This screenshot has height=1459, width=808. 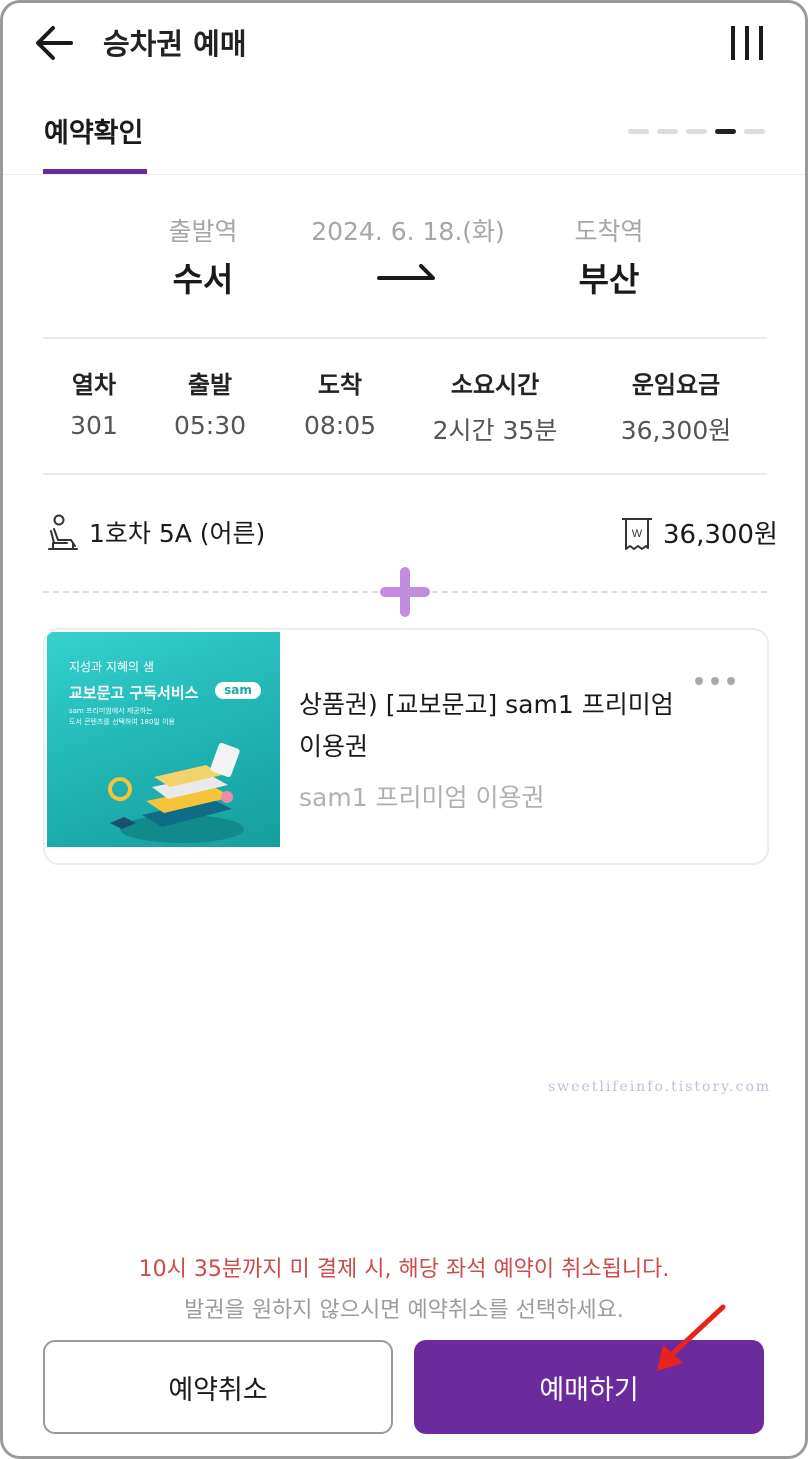 I want to click on column-header: 소요시간, so click(x=495, y=385).